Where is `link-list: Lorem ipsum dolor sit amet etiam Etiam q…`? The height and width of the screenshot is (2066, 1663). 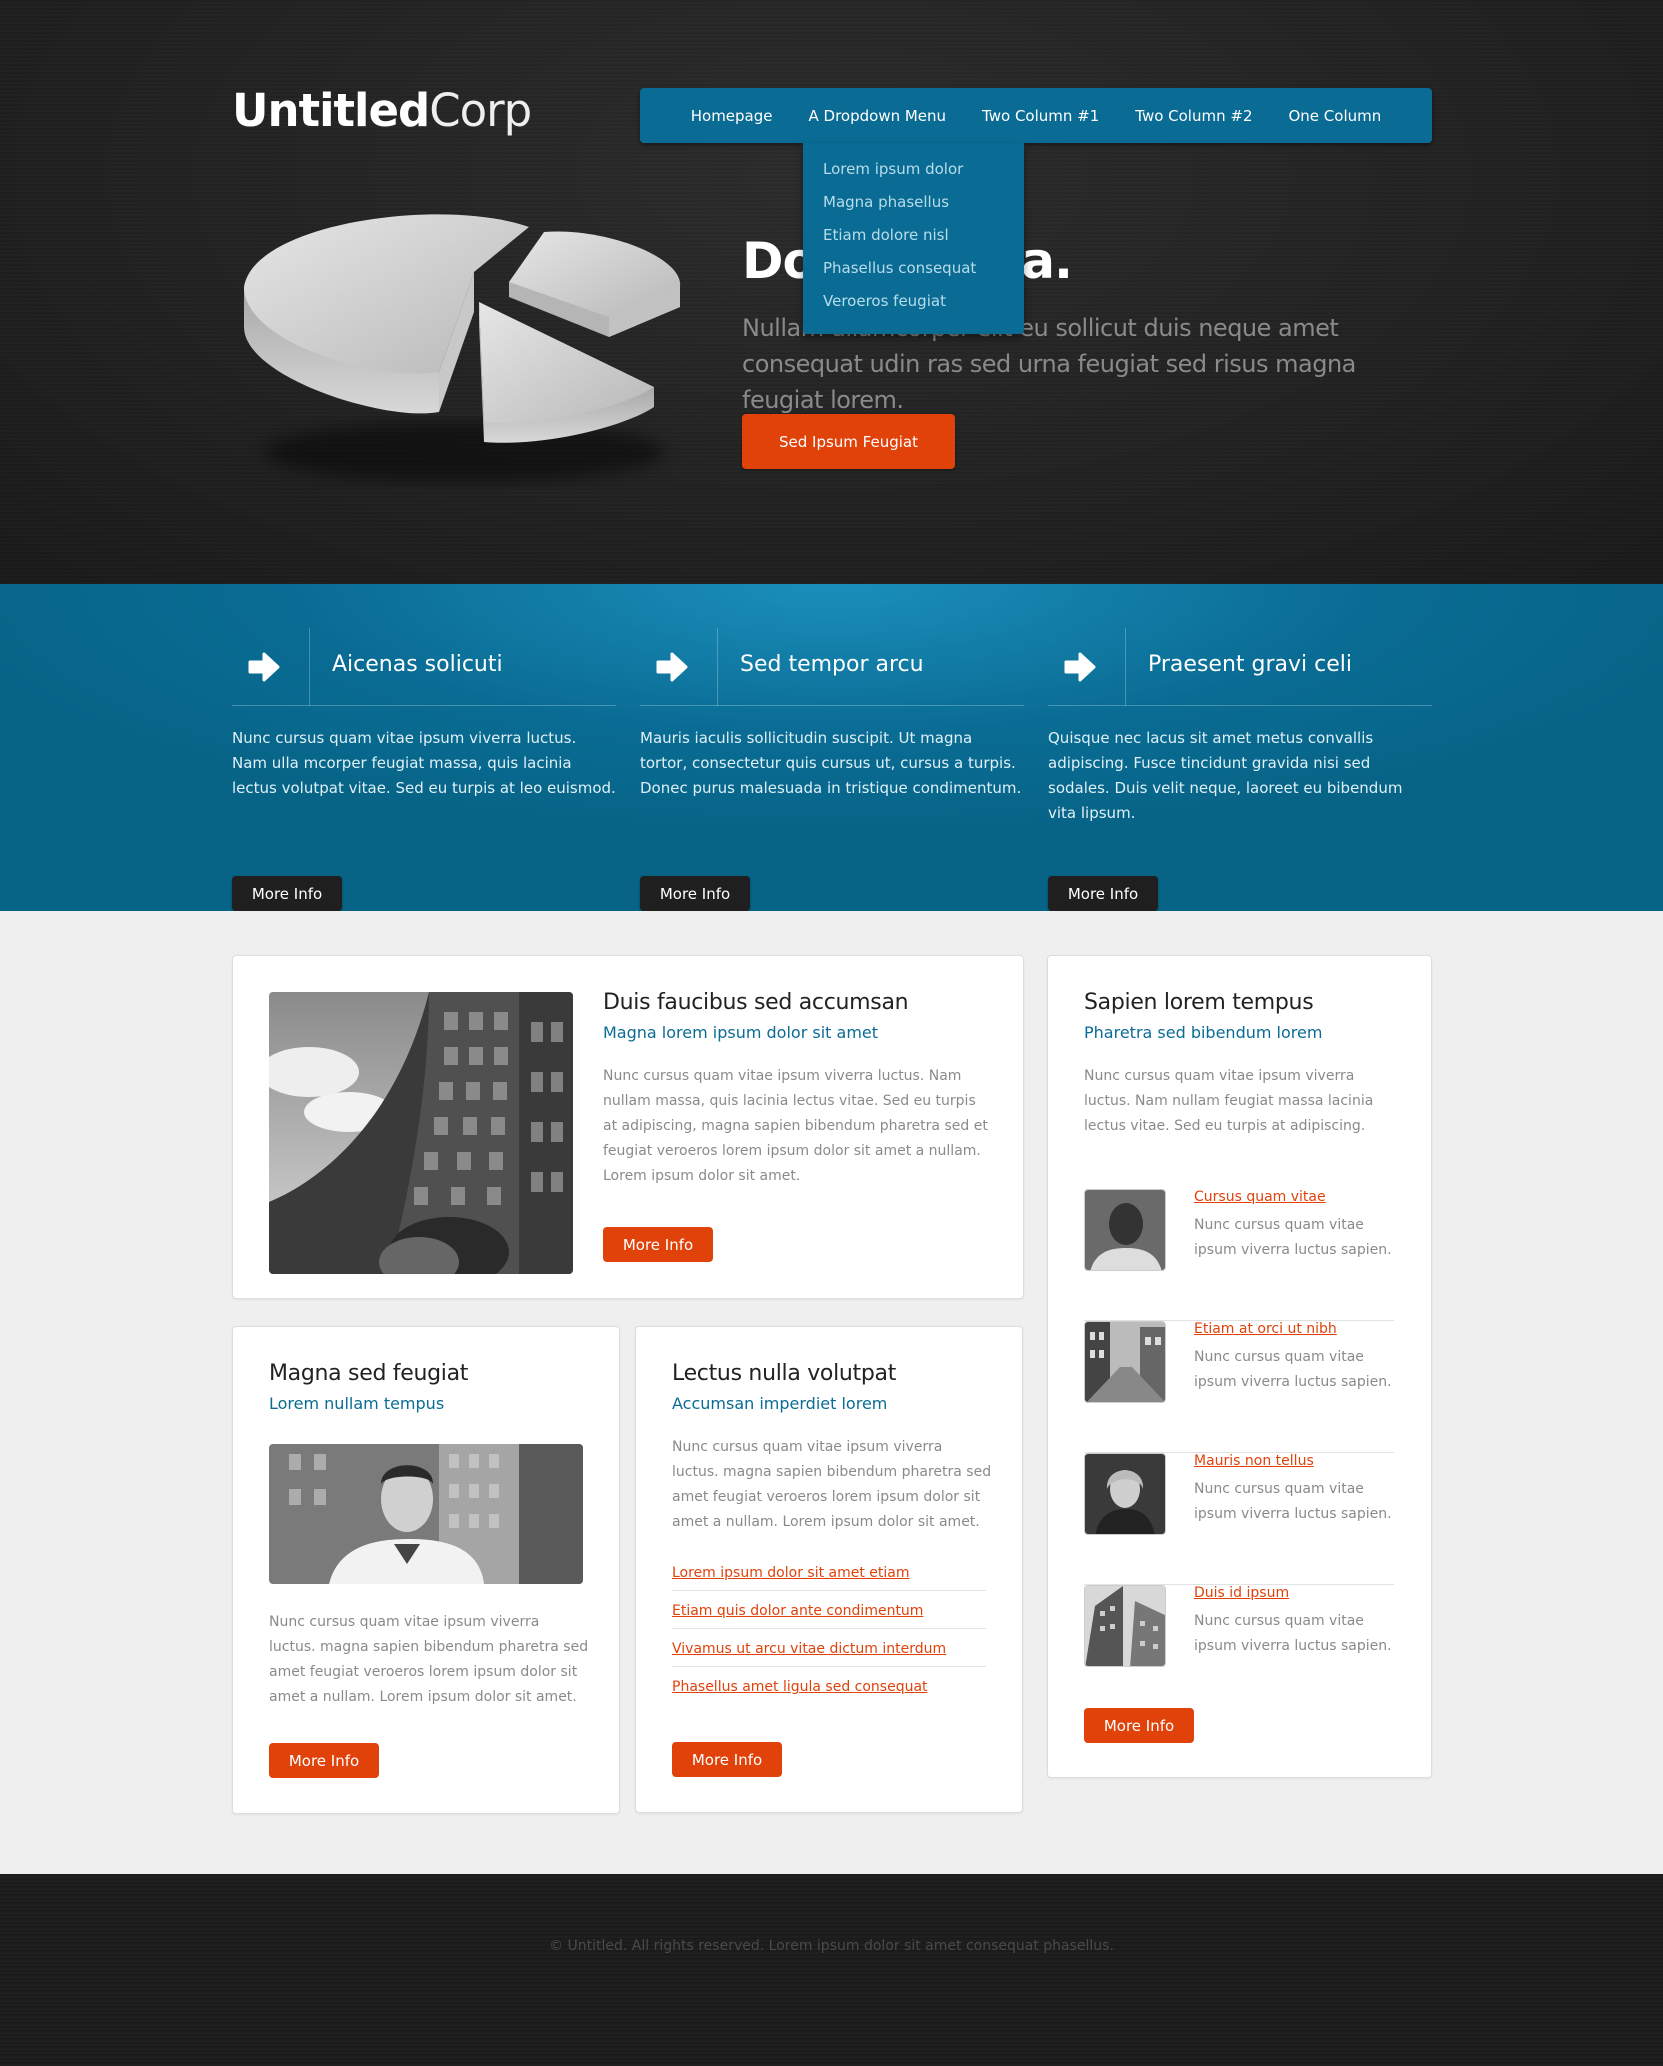 link-list: Lorem ipsum dolor sit amet etiam Etiam q… is located at coordinates (829, 1629).